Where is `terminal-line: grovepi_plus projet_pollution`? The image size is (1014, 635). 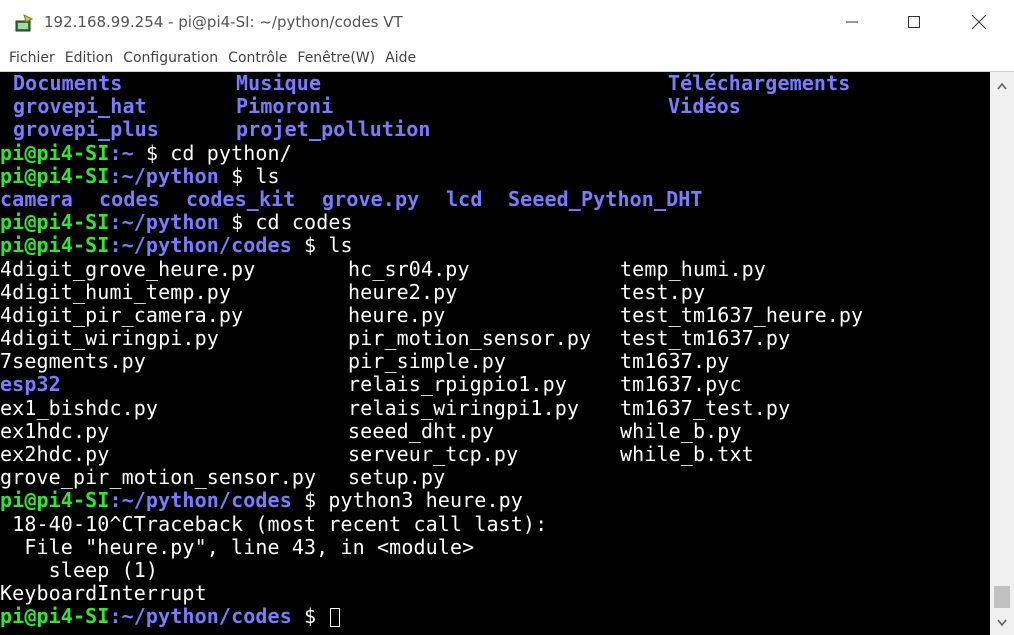
terminal-line: grovepi_plus projet_pollution is located at coordinates (495, 129).